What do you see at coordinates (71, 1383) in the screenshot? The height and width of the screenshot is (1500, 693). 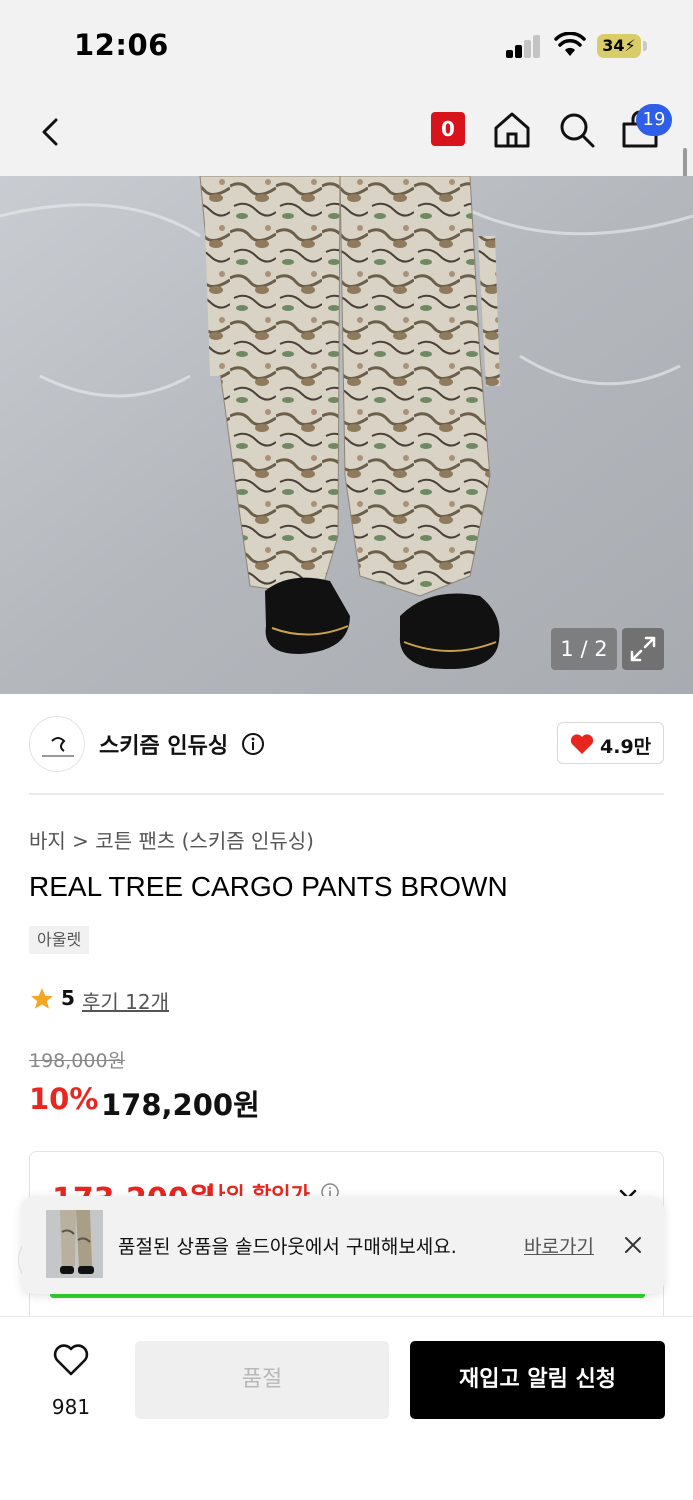 I see `wishlist-button: 981` at bounding box center [71, 1383].